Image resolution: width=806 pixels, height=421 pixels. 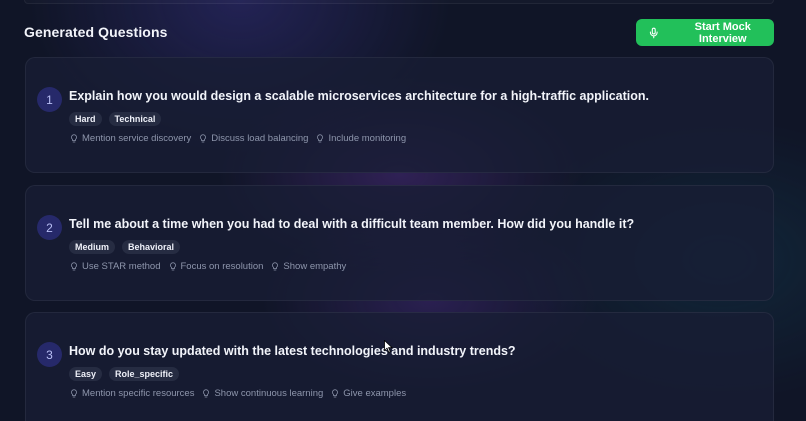 I want to click on tip-item: Use STAR method, so click(x=115, y=266).